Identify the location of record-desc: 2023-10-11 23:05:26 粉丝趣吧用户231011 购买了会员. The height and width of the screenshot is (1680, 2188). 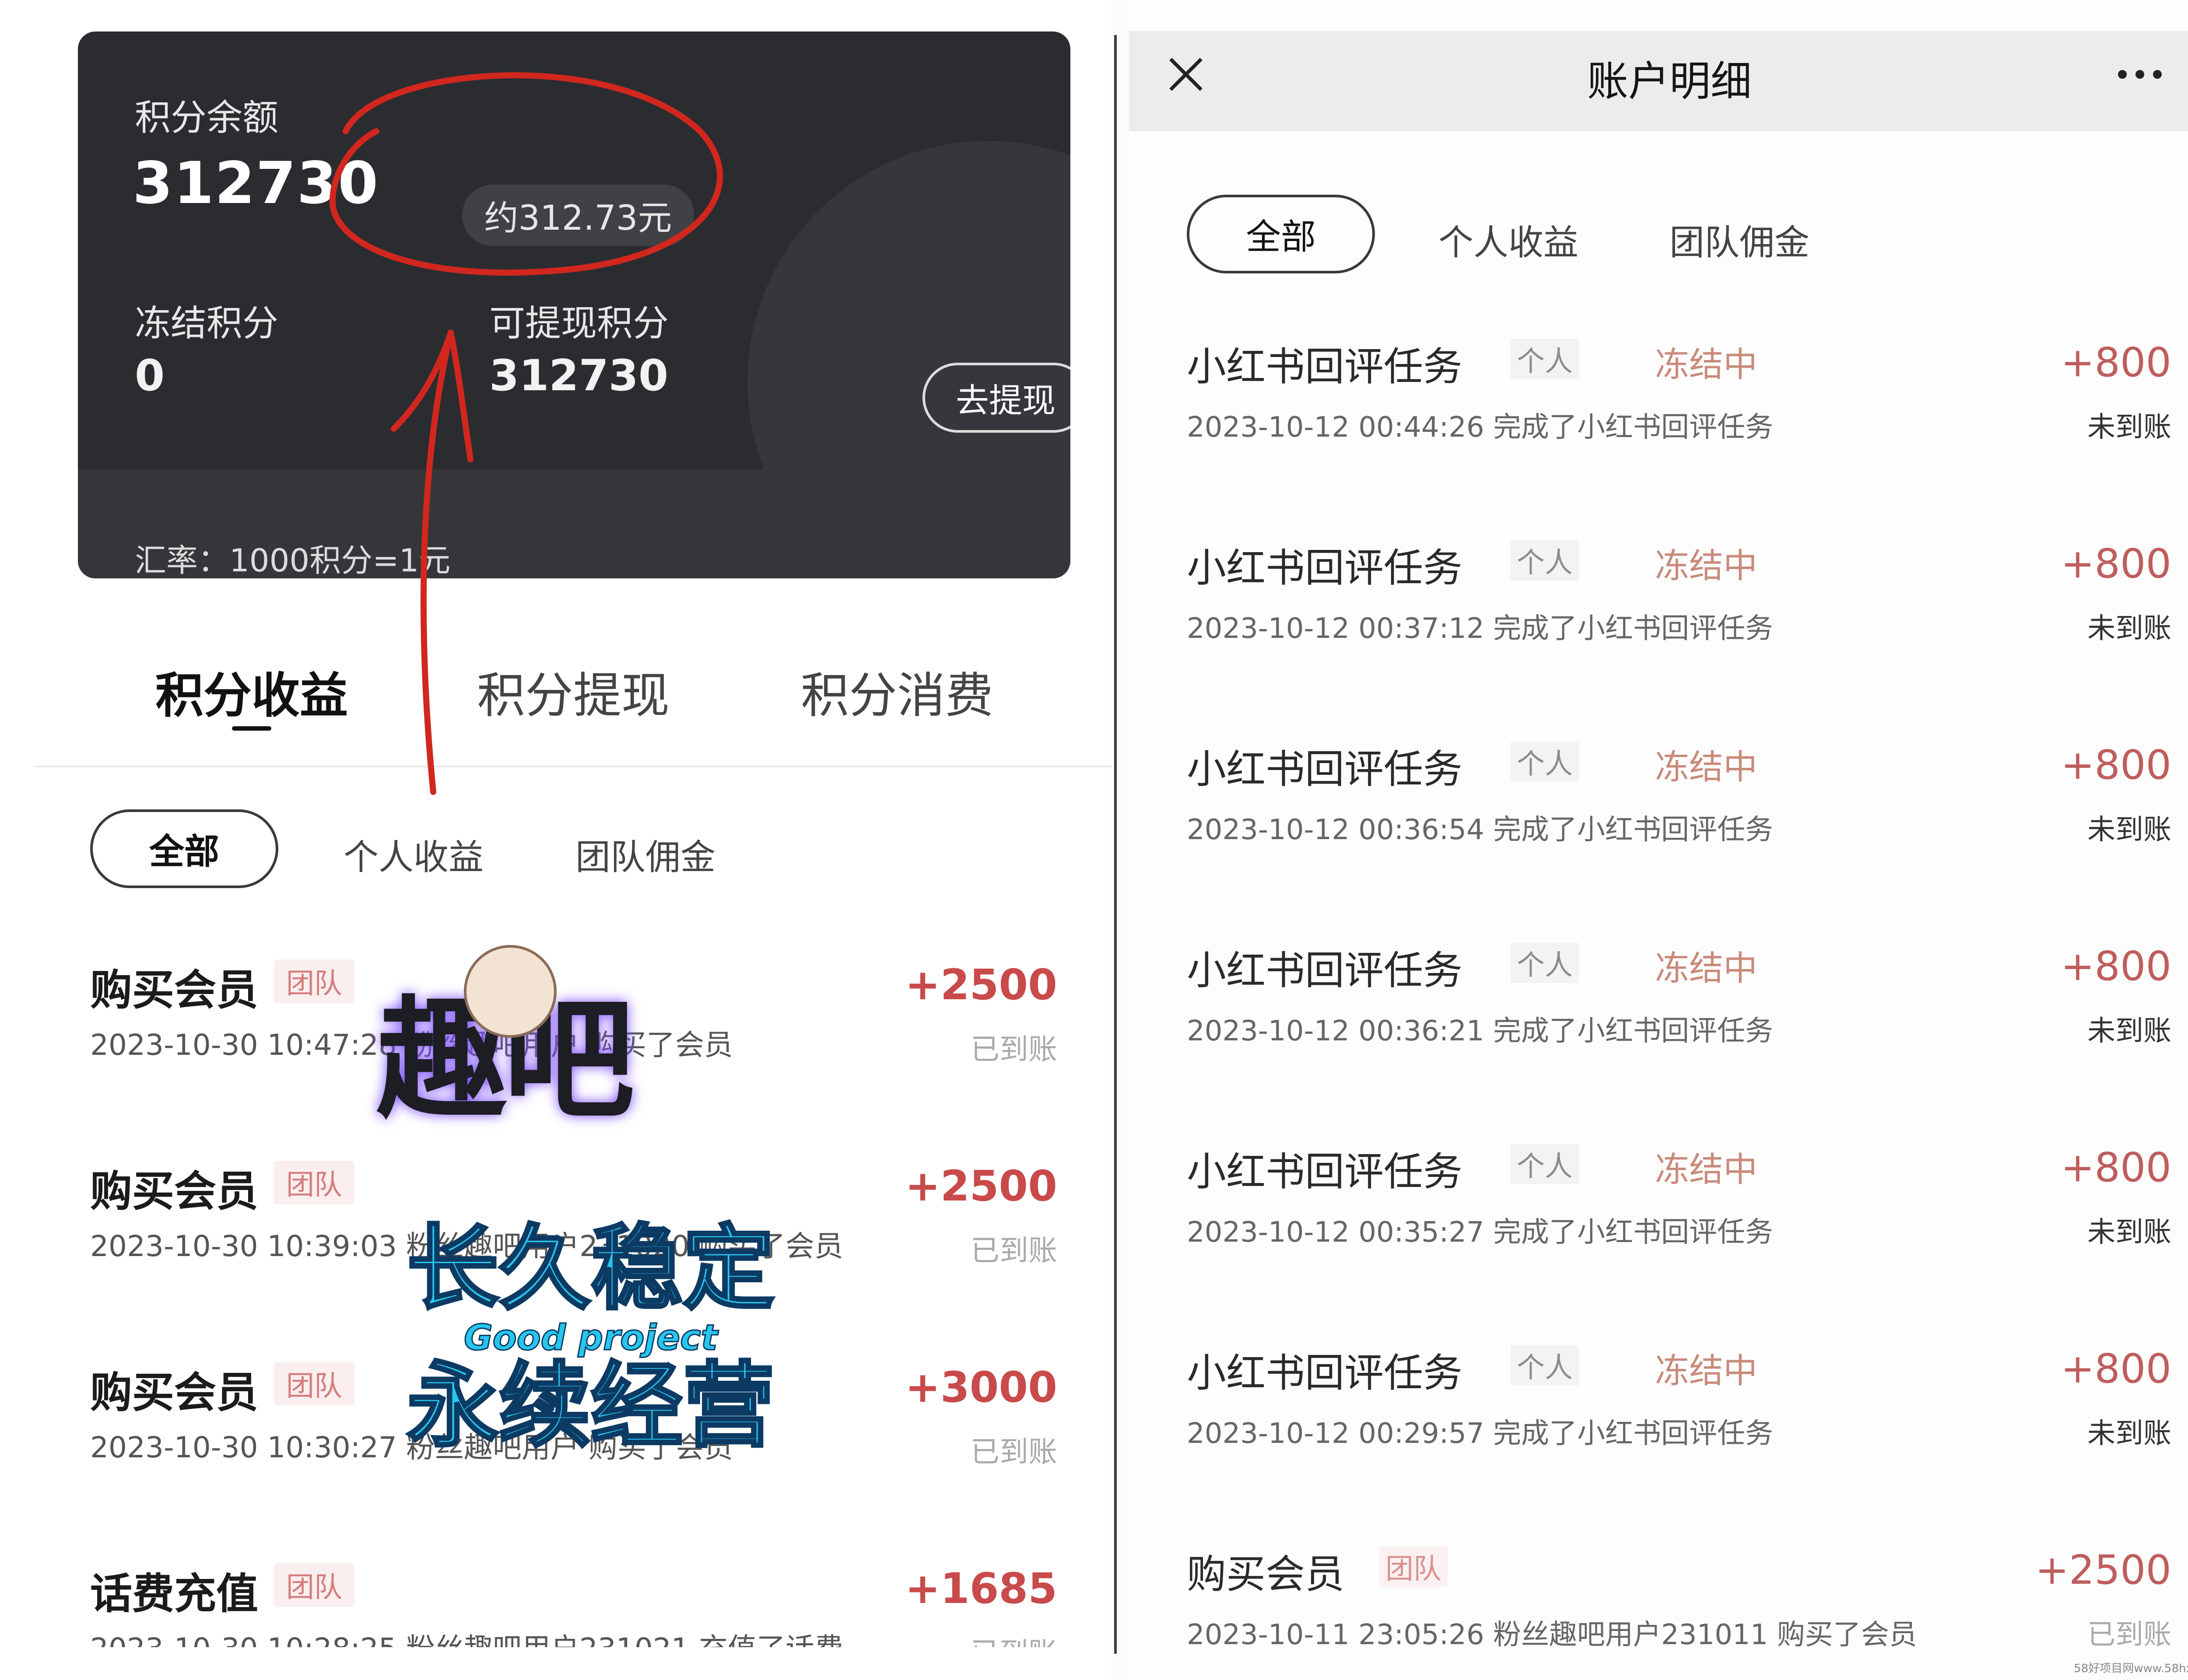
(1552, 1635).